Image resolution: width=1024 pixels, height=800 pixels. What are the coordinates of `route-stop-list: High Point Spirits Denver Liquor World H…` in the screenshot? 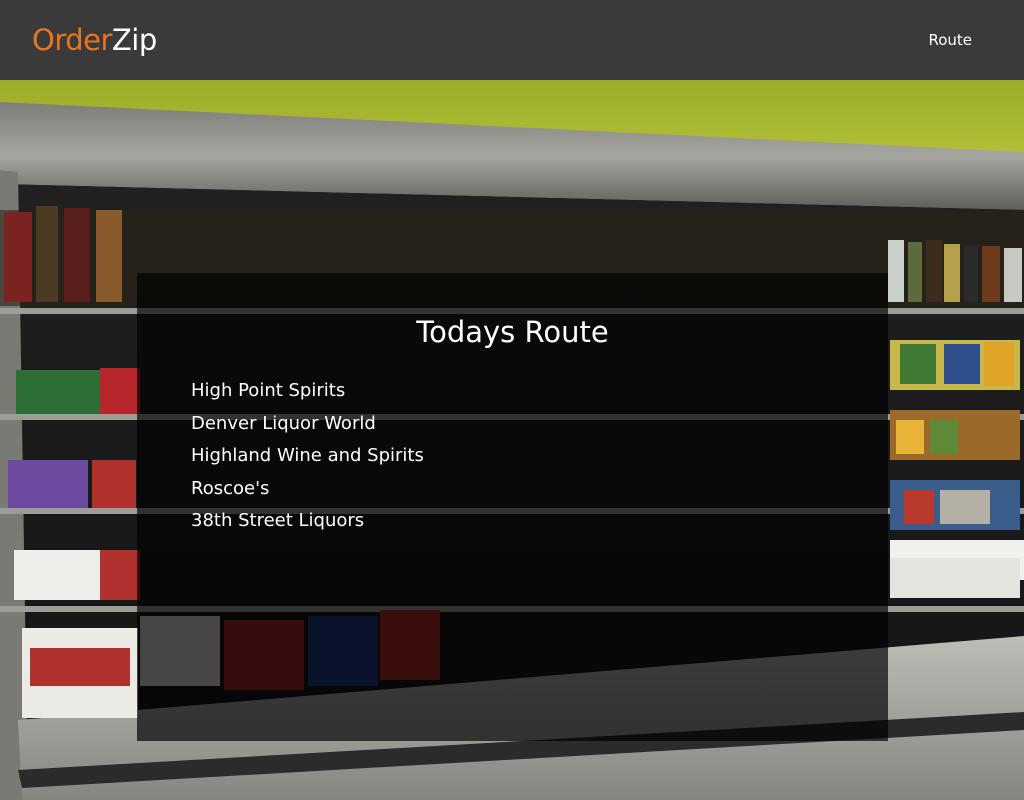 It's located at (307, 458).